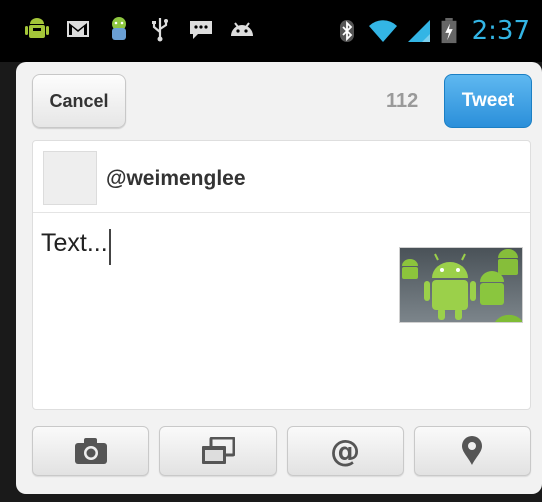 This screenshot has width=542, height=502. I want to click on attached-photo-thumbnail, so click(461, 285).